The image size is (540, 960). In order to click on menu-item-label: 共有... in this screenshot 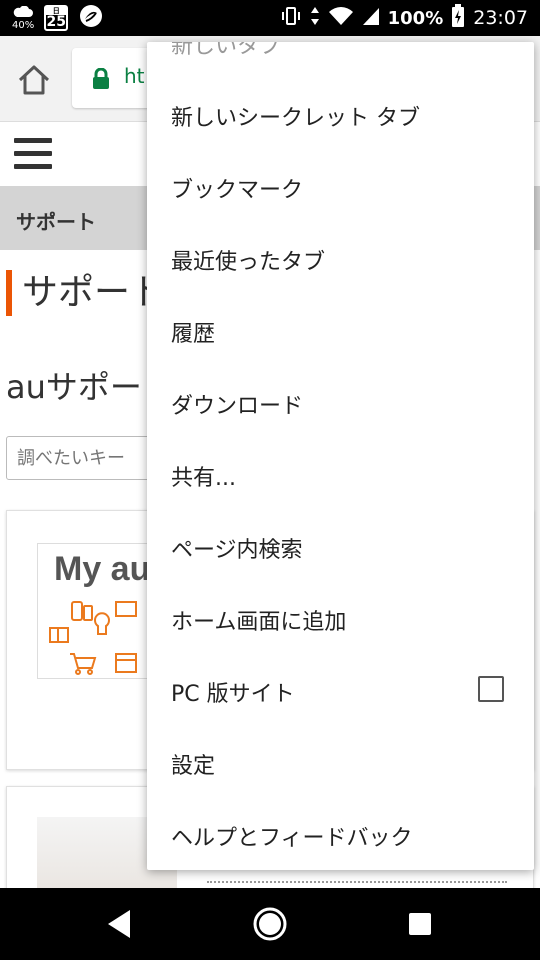, I will do `click(203, 478)`.